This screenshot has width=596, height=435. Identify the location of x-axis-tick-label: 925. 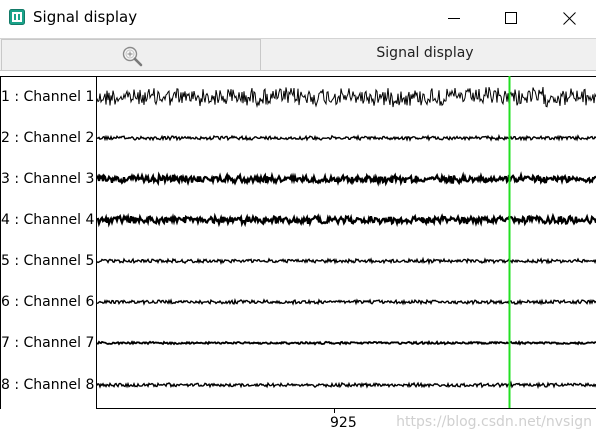
(343, 423).